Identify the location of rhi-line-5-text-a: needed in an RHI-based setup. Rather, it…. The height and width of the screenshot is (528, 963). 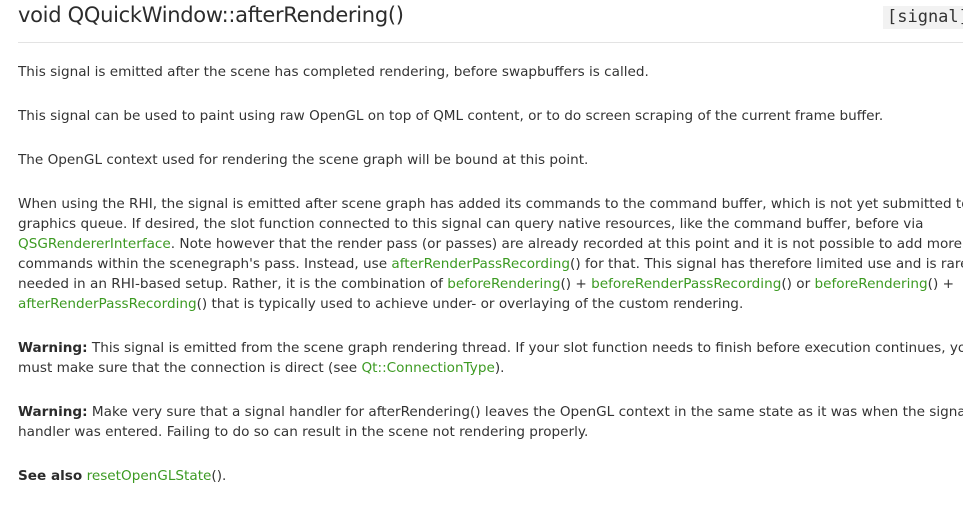
(233, 284).